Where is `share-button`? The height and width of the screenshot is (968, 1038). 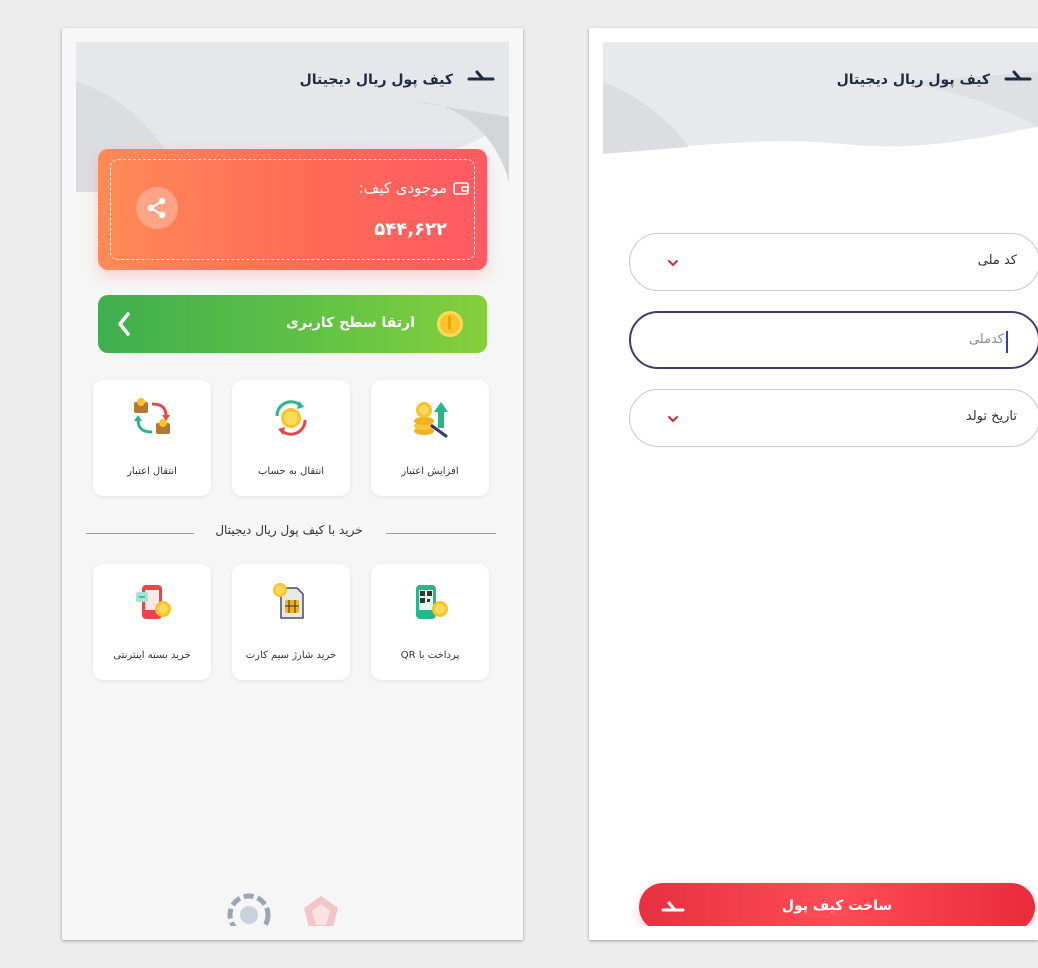 share-button is located at coordinates (157, 208).